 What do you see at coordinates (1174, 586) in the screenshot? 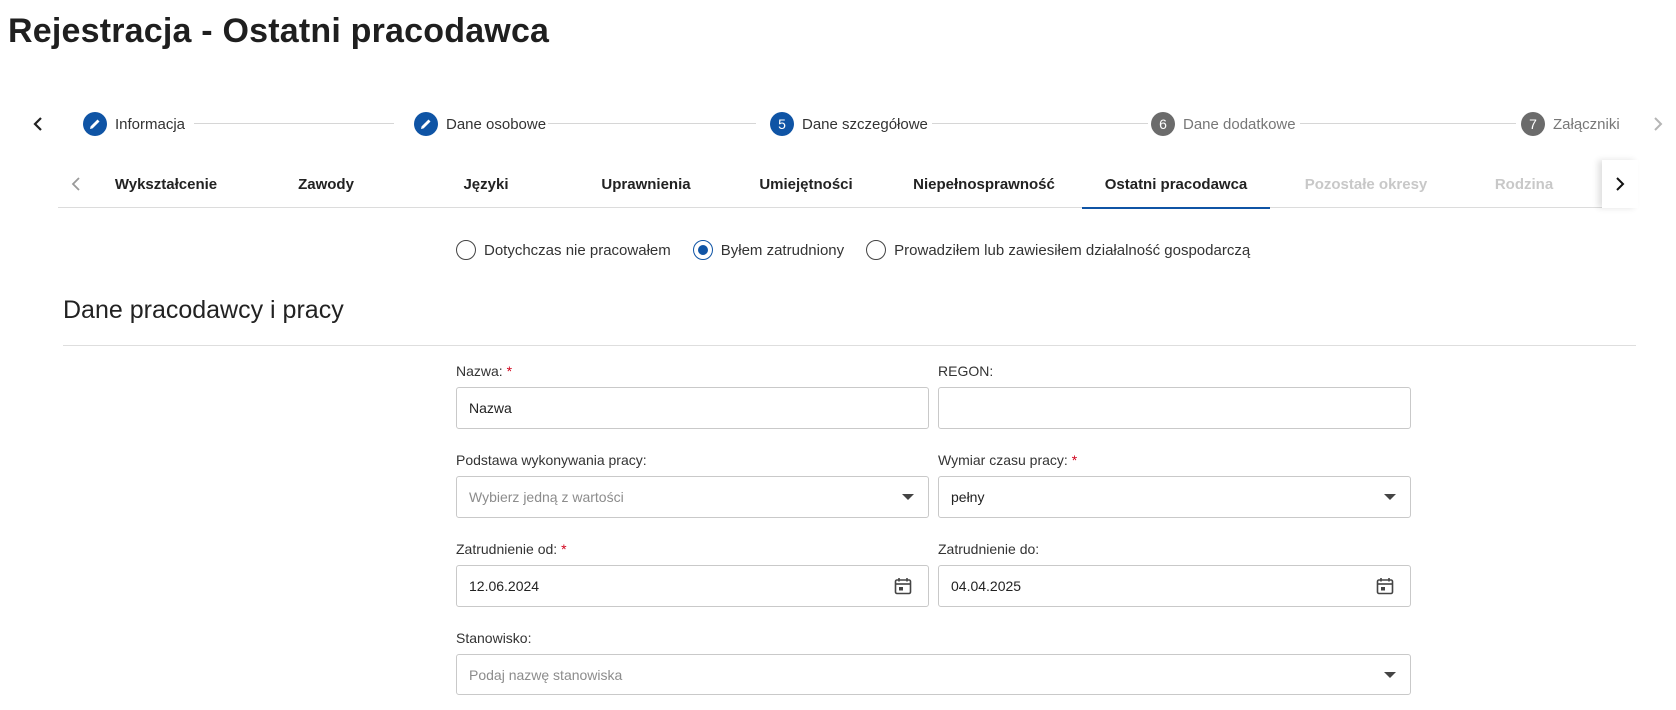
I see `employed-to-date-input: 04.04.2025` at bounding box center [1174, 586].